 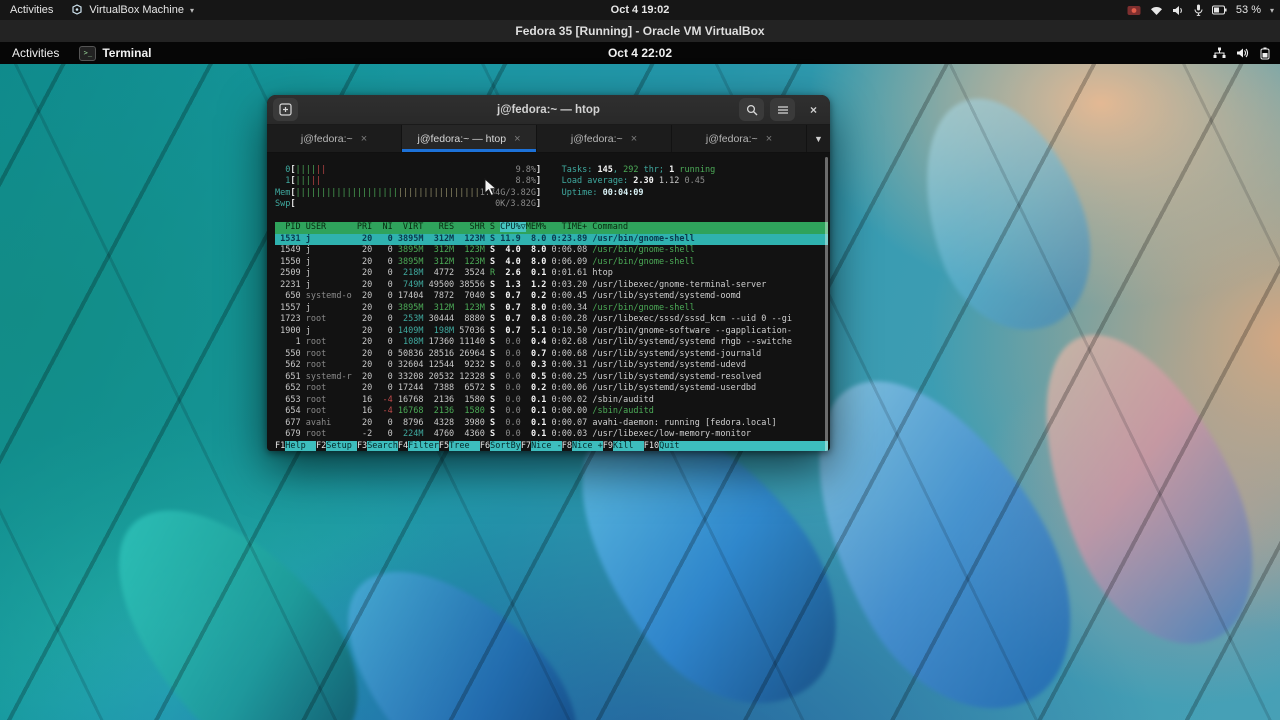 I want to click on terminal-tab-1: j@fedora:~ — htop ×, so click(x=469, y=138).